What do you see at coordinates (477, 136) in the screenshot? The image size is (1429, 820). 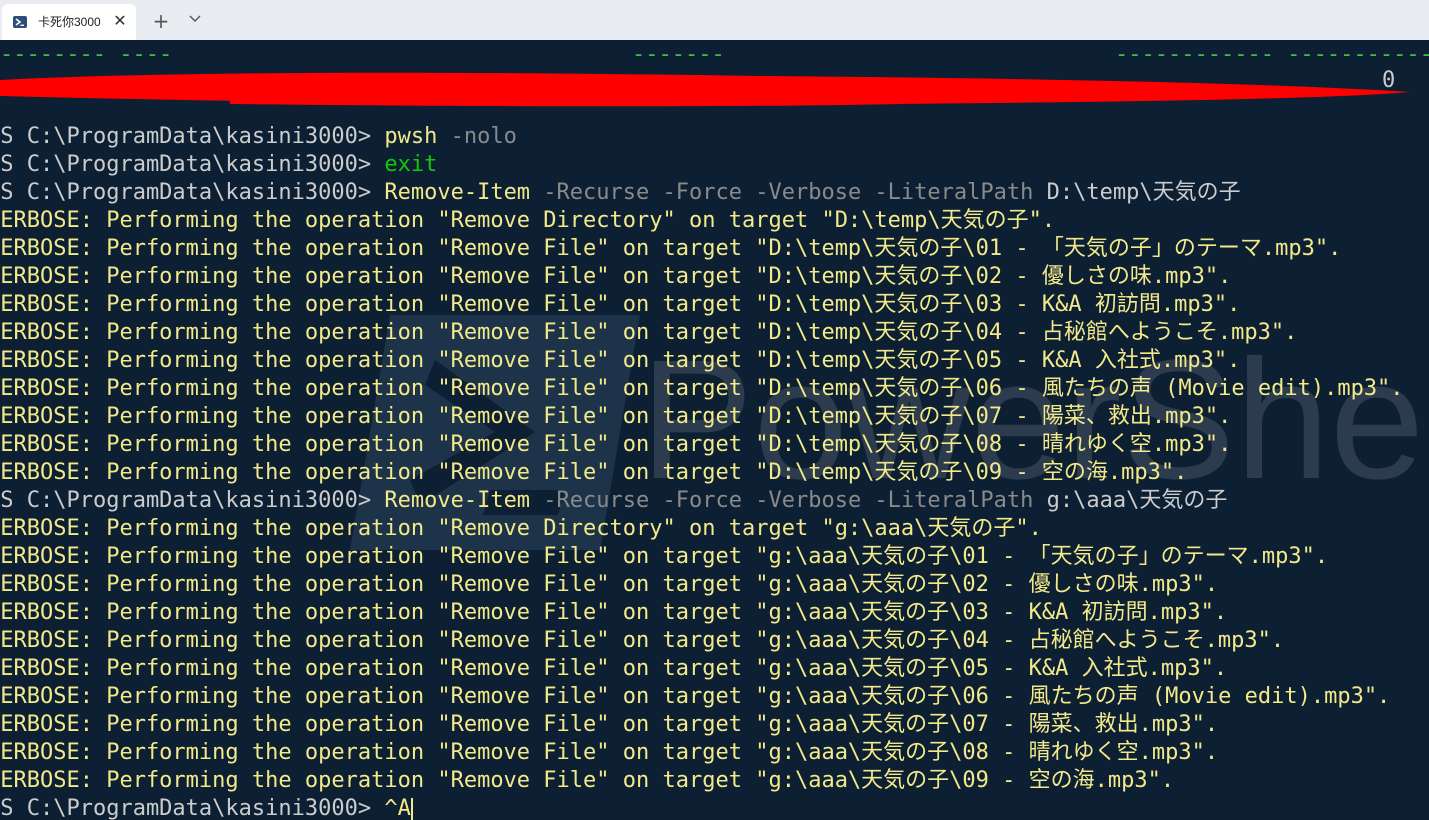 I see `command-params: -nolo` at bounding box center [477, 136].